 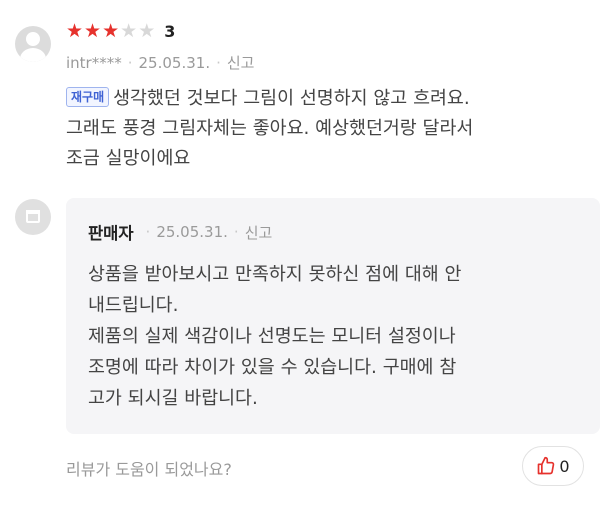 What do you see at coordinates (133, 305) in the screenshot?
I see `reply-line: 내드립니다.` at bounding box center [133, 305].